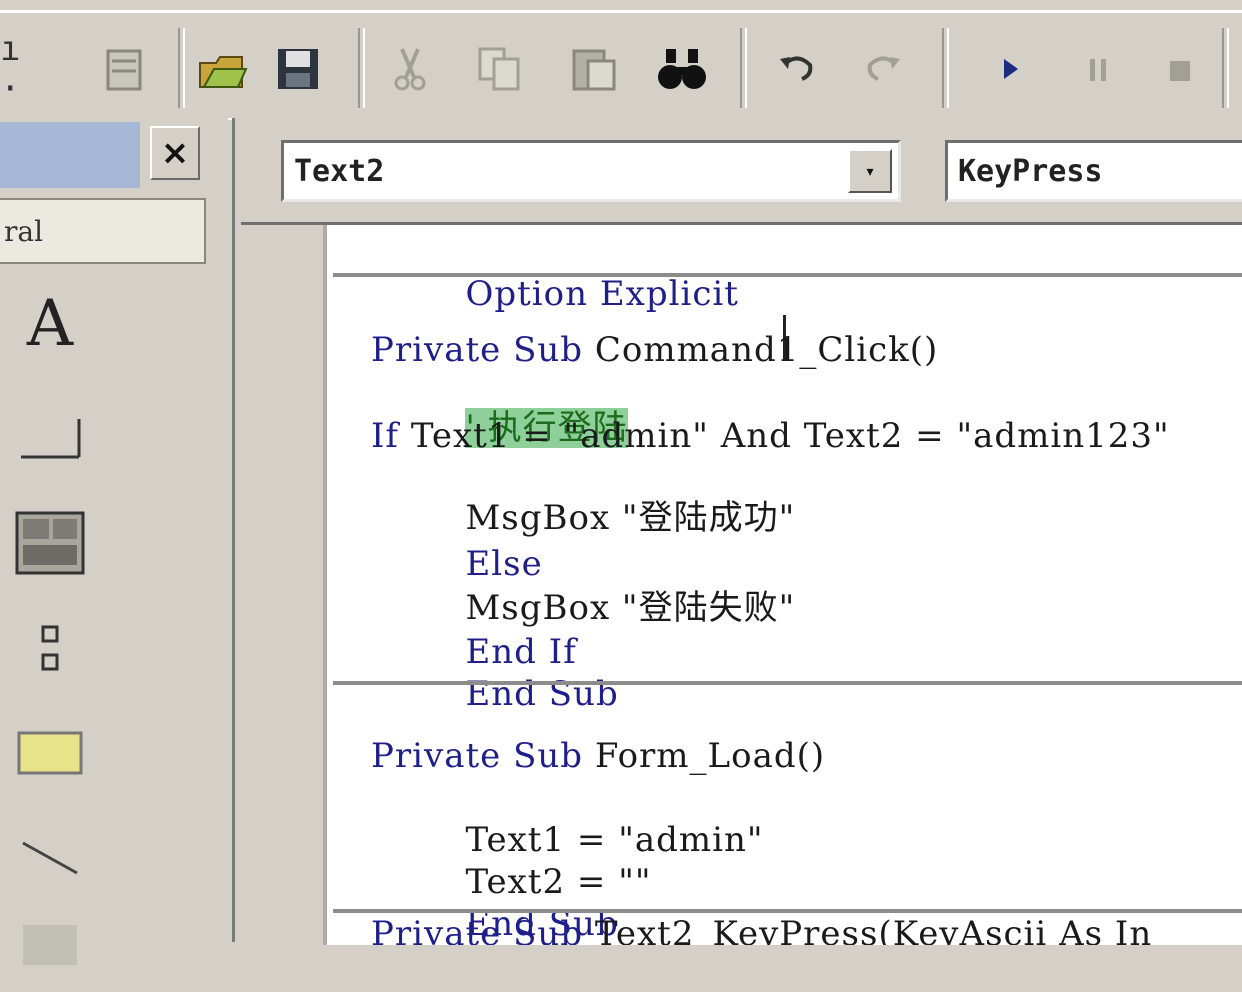  What do you see at coordinates (30, 69) in the screenshot?
I see `add-form-button: ı ·` at bounding box center [30, 69].